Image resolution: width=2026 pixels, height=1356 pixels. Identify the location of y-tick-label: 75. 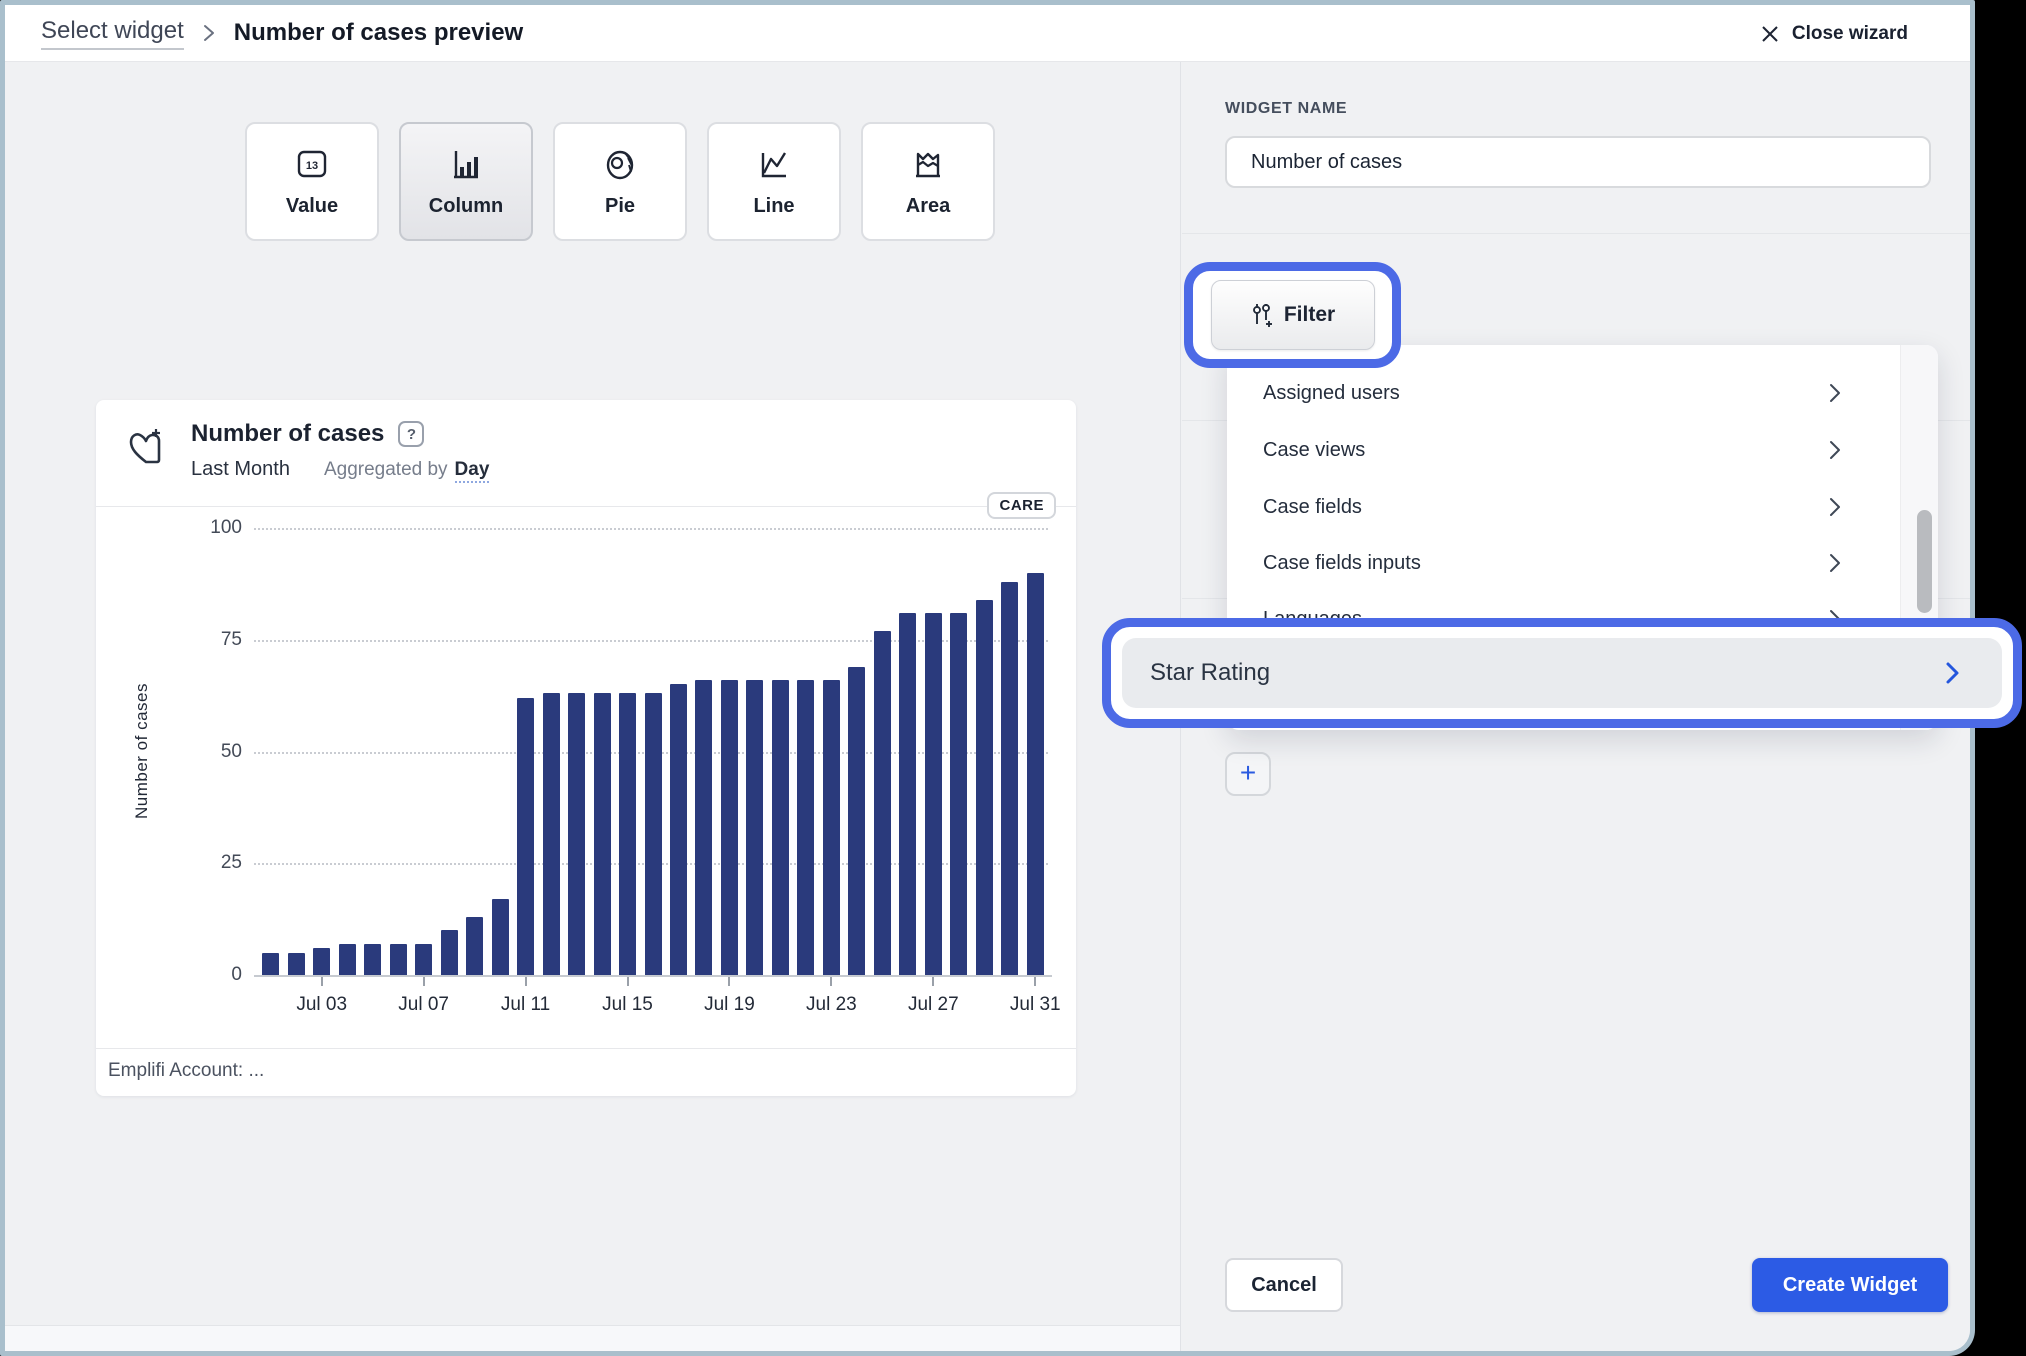
(231, 639).